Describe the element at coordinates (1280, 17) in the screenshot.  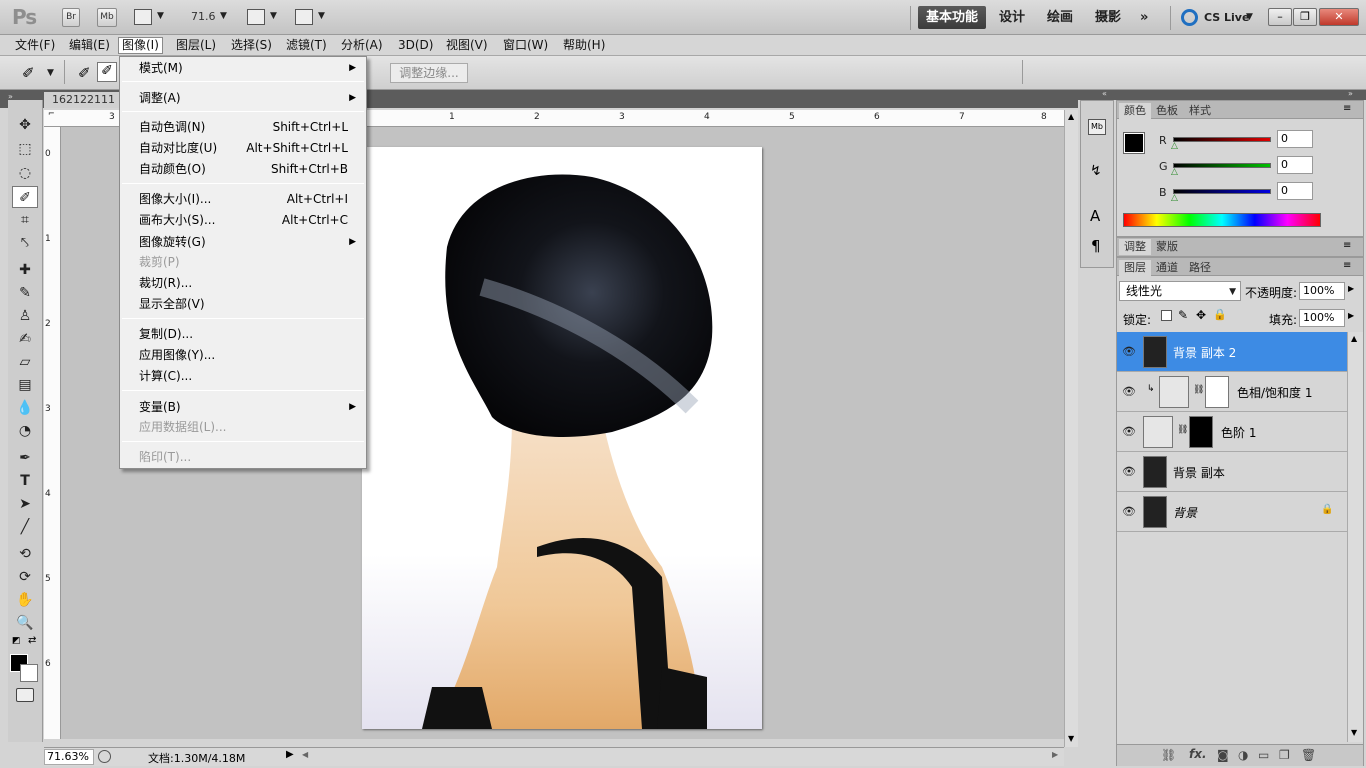
I see `minimize-icon: –` at that location.